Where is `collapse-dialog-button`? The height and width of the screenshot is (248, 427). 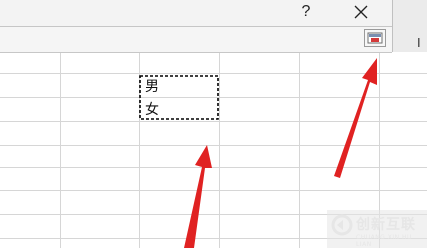 collapse-dialog-button is located at coordinates (375, 38).